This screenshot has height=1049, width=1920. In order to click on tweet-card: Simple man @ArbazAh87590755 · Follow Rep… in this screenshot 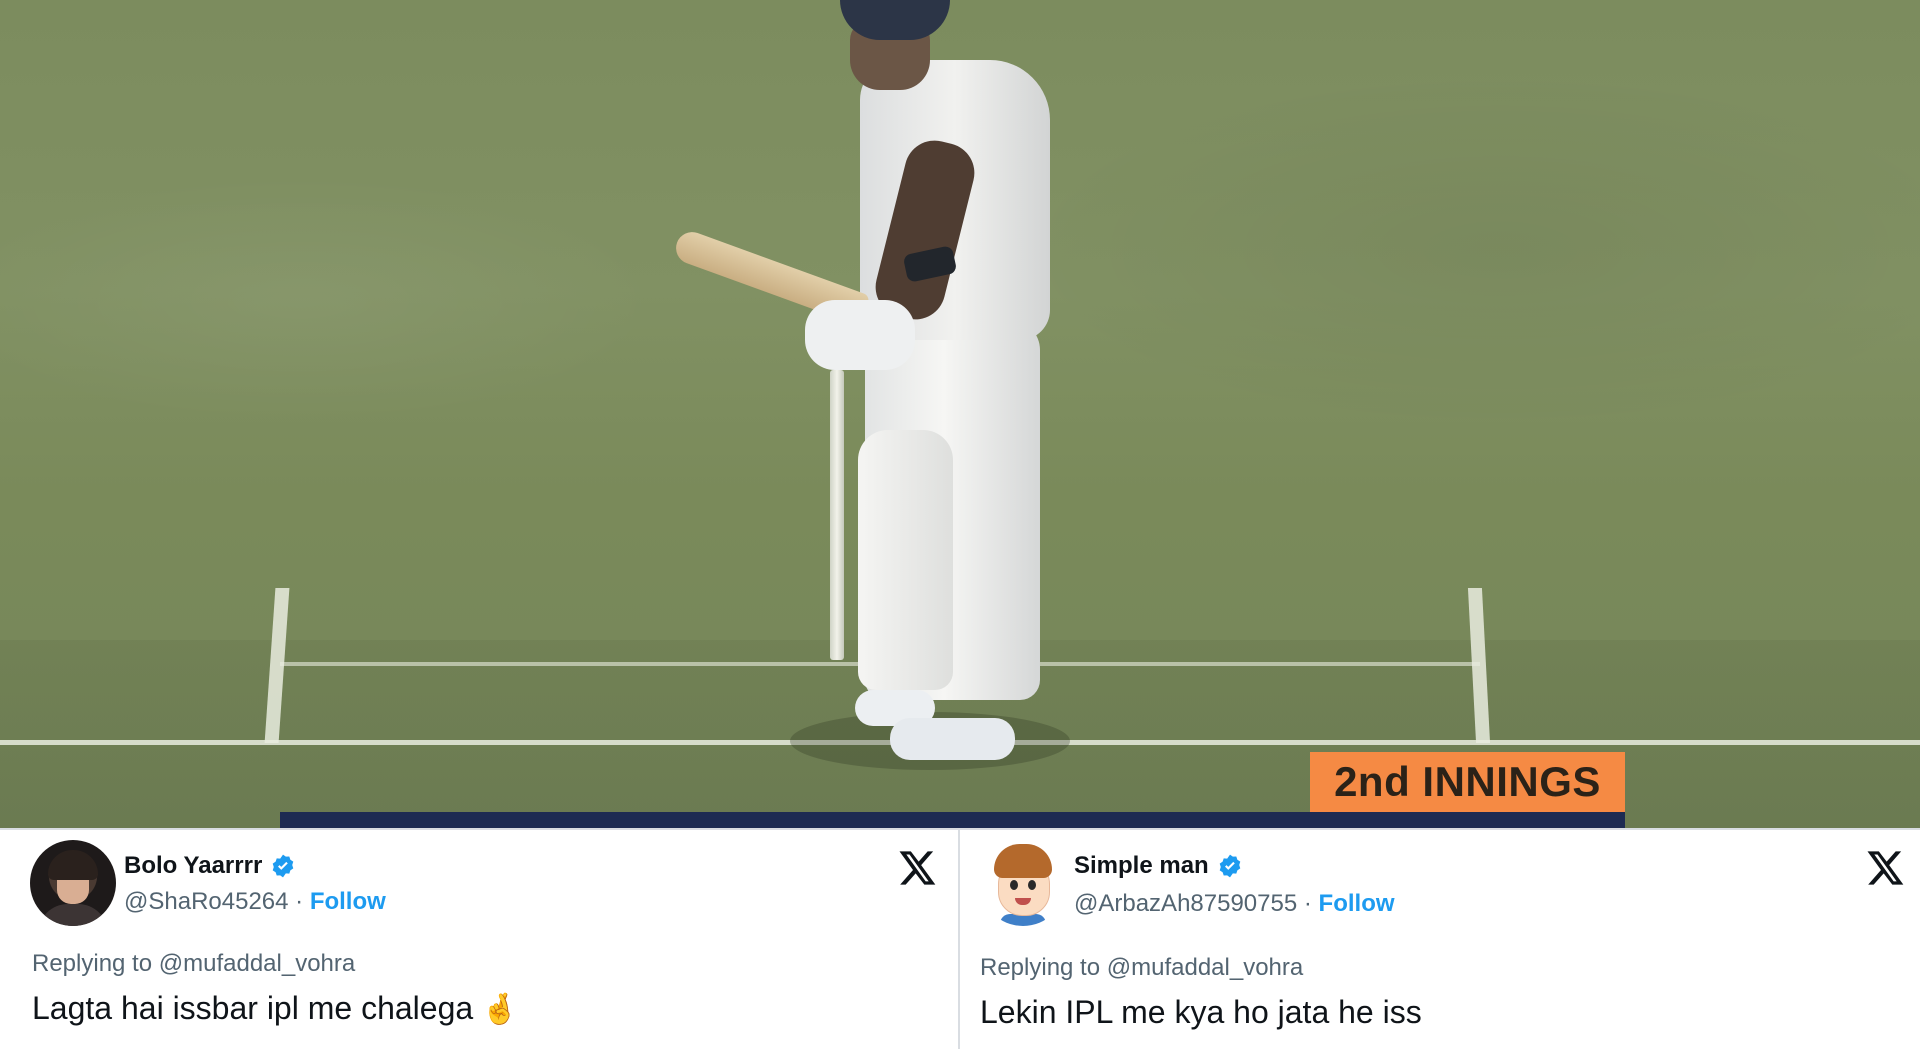, I will do `click(1440, 938)`.